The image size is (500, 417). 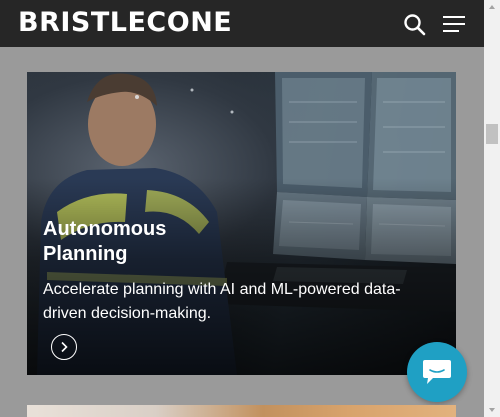 What do you see at coordinates (241, 411) in the screenshot?
I see `next-card-preview` at bounding box center [241, 411].